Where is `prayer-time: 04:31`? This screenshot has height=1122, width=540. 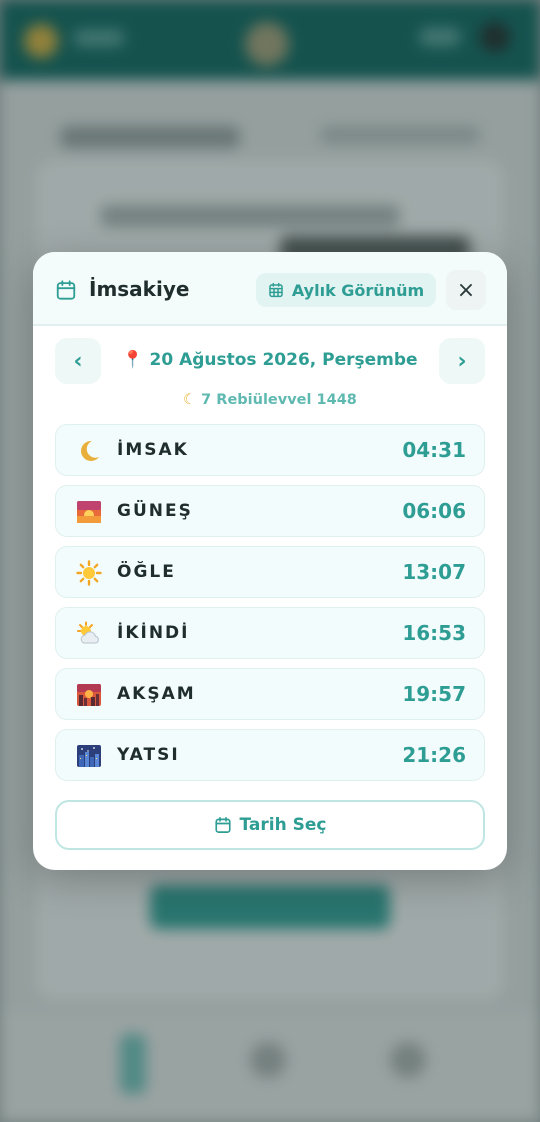 prayer-time: 04:31 is located at coordinates (434, 450).